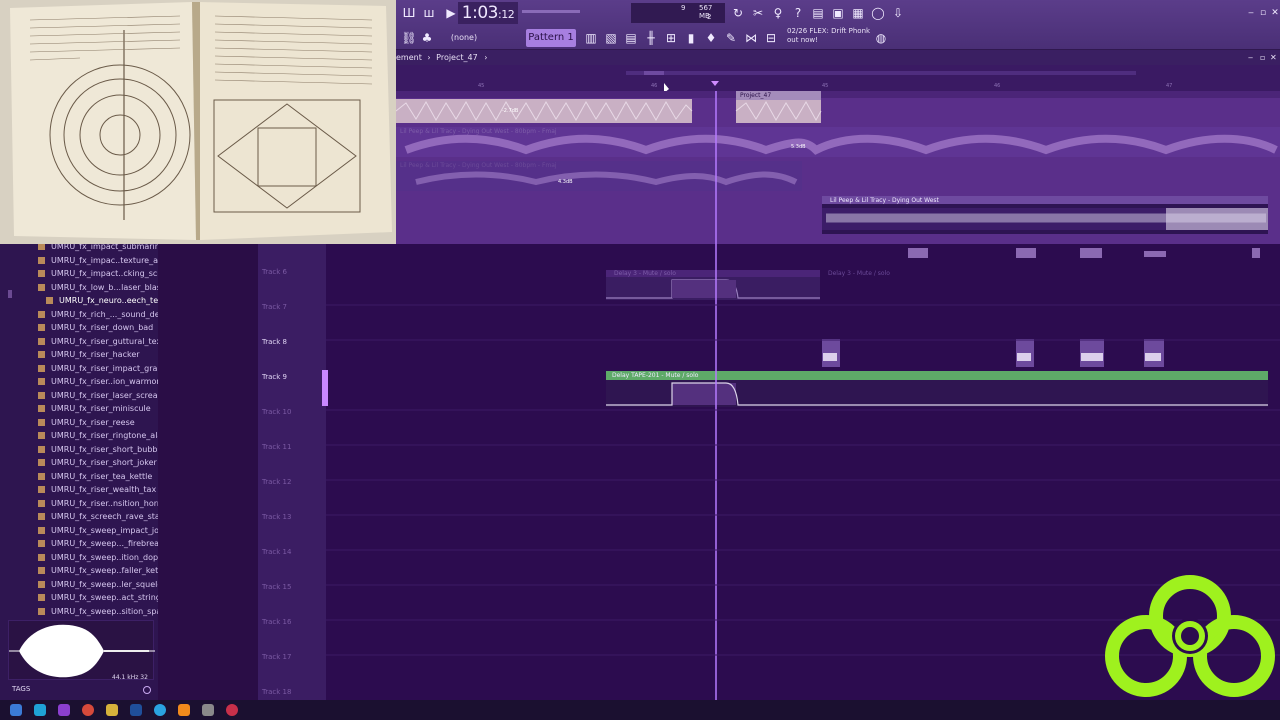  Describe the element at coordinates (98, 368) in the screenshot. I see `browser-file-item: UMRU_fx_riser_impact_grainy` at that location.